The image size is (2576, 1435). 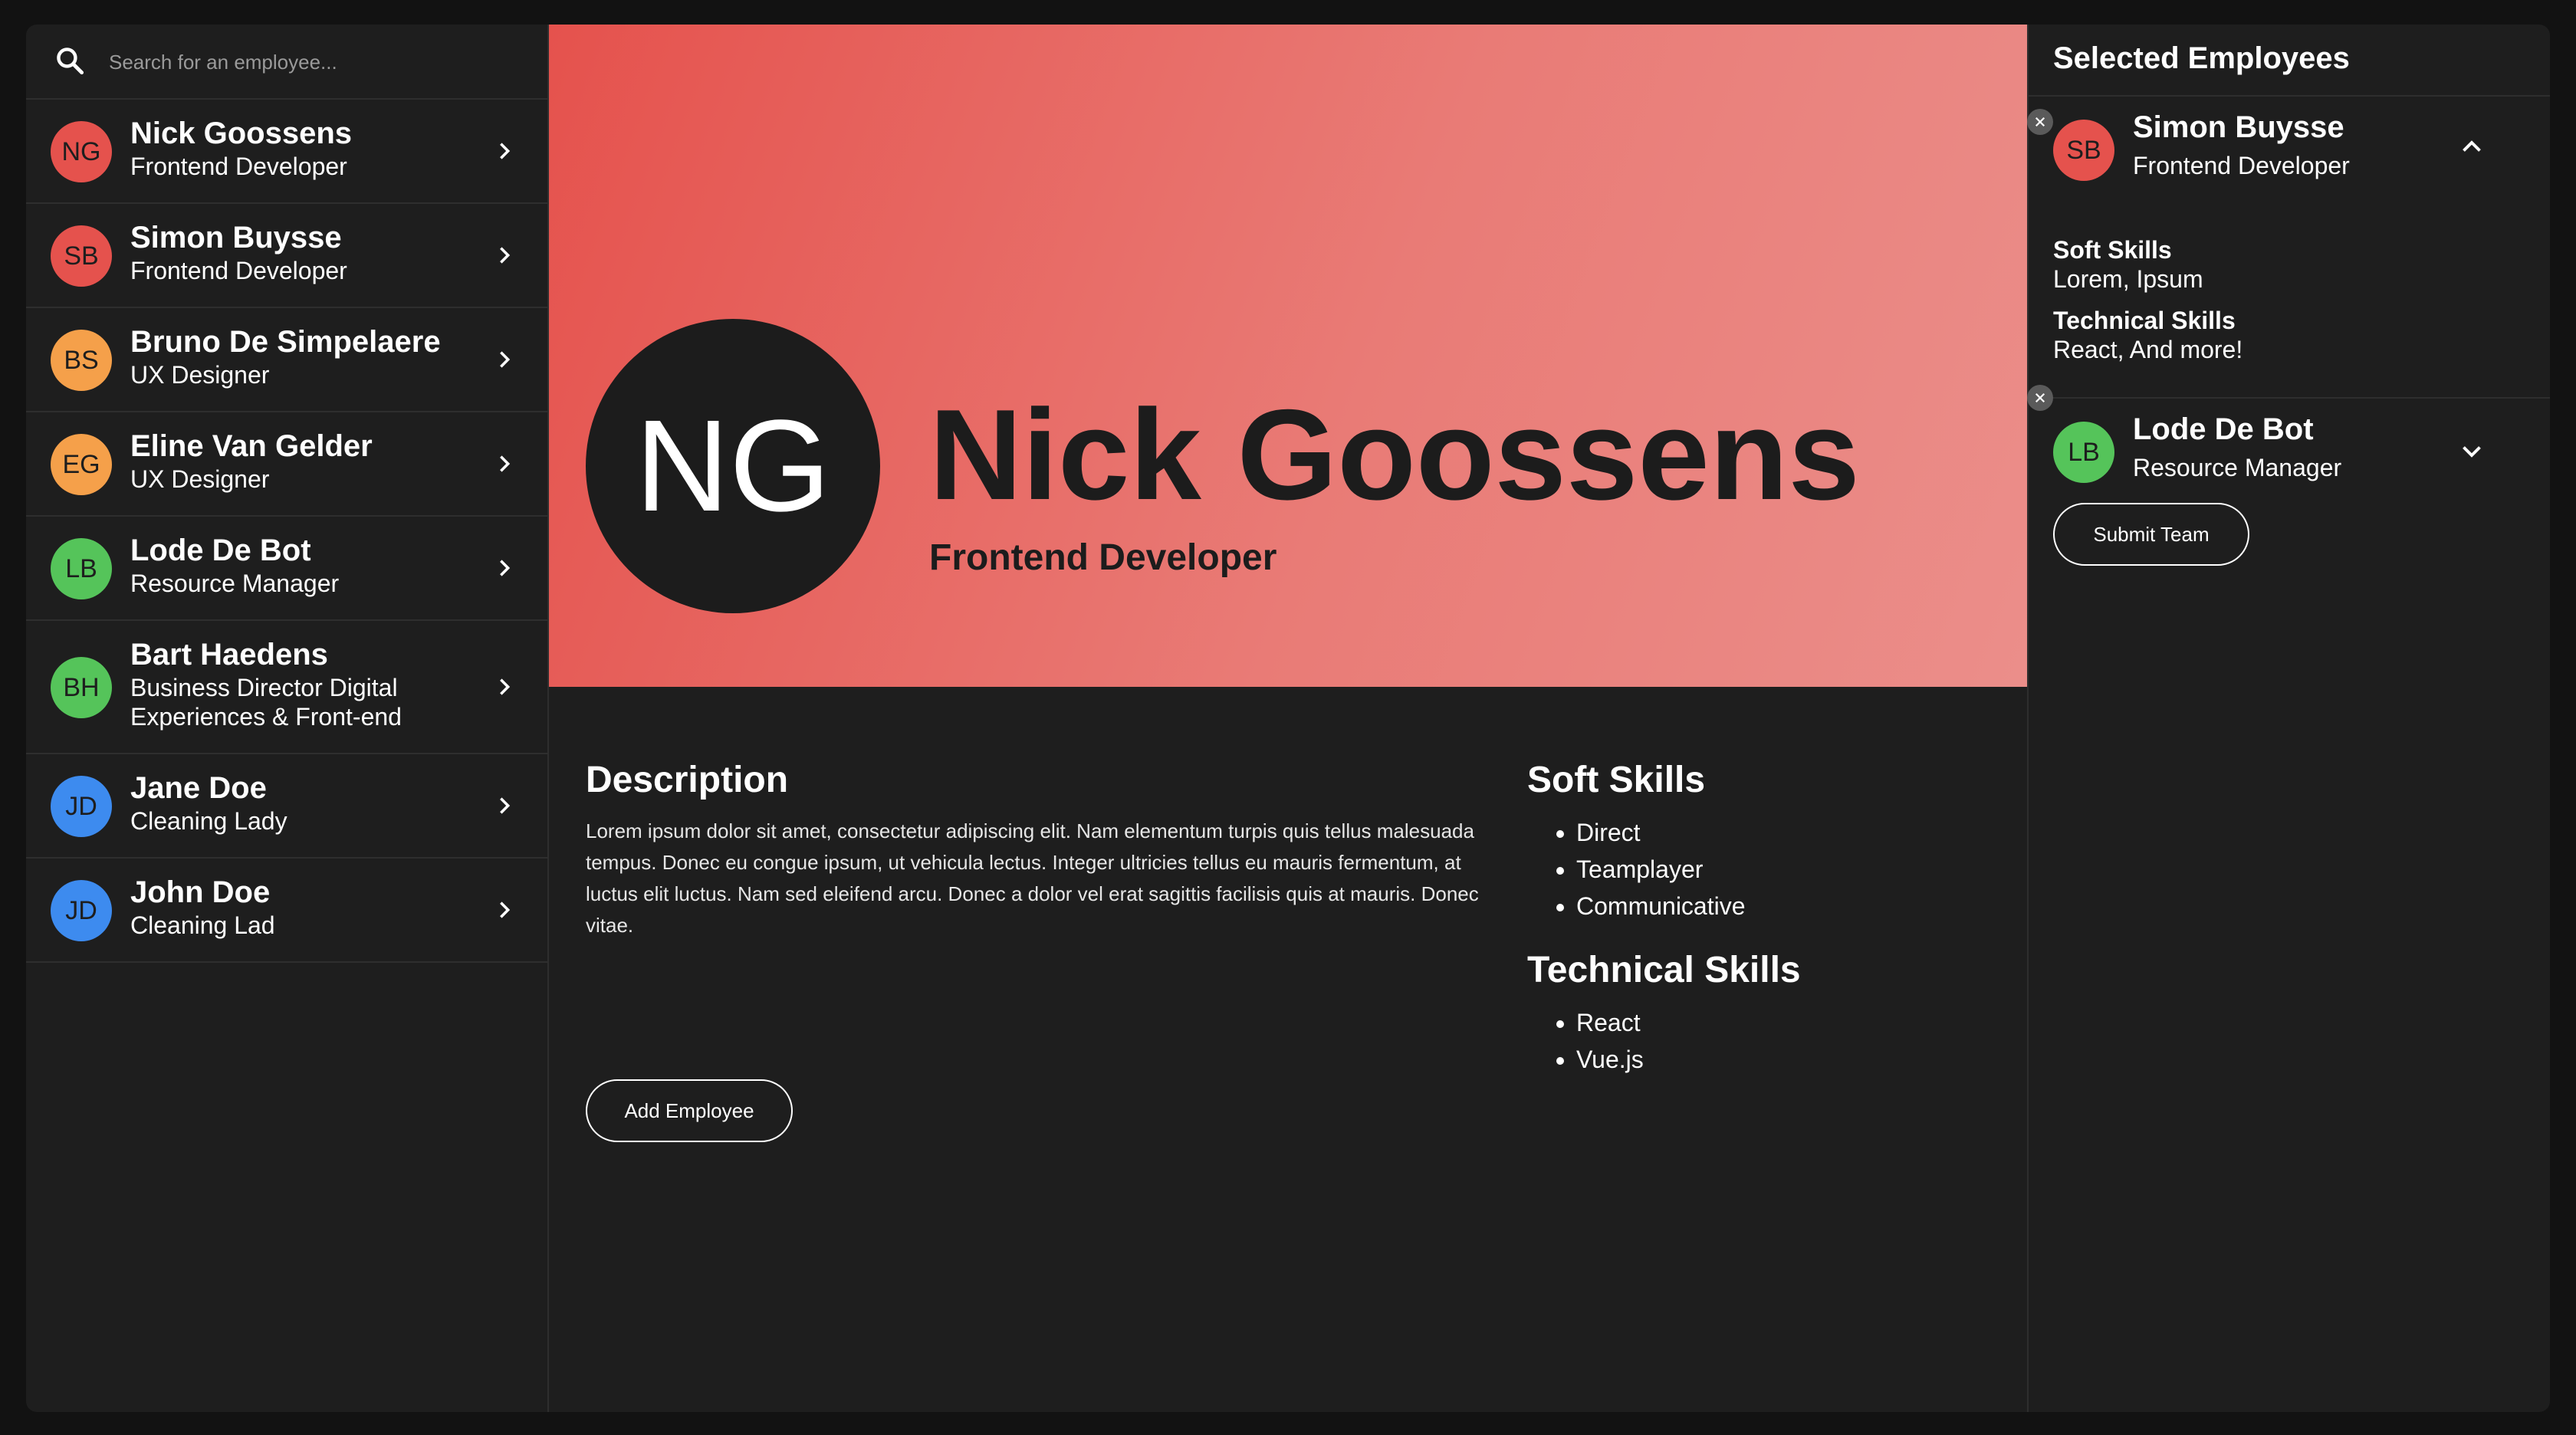 I want to click on profile-name: Nick Goossens, so click(x=1395, y=455).